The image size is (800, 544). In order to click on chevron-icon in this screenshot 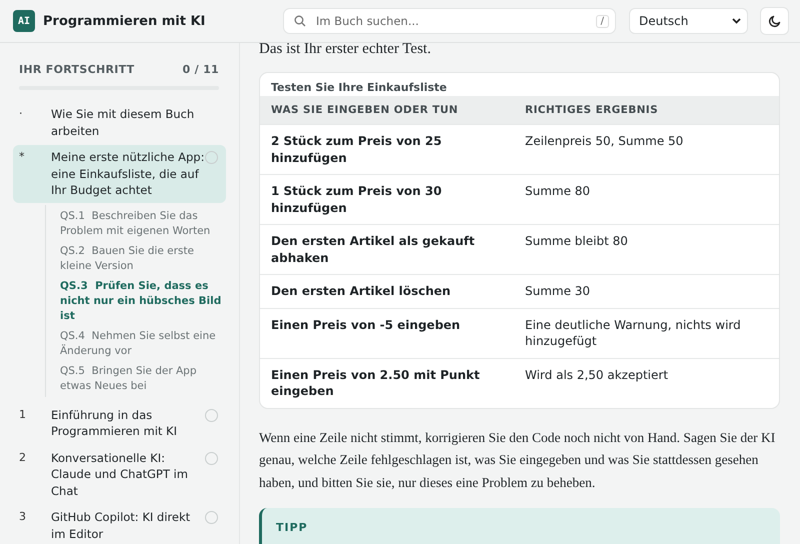, I will do `click(736, 21)`.